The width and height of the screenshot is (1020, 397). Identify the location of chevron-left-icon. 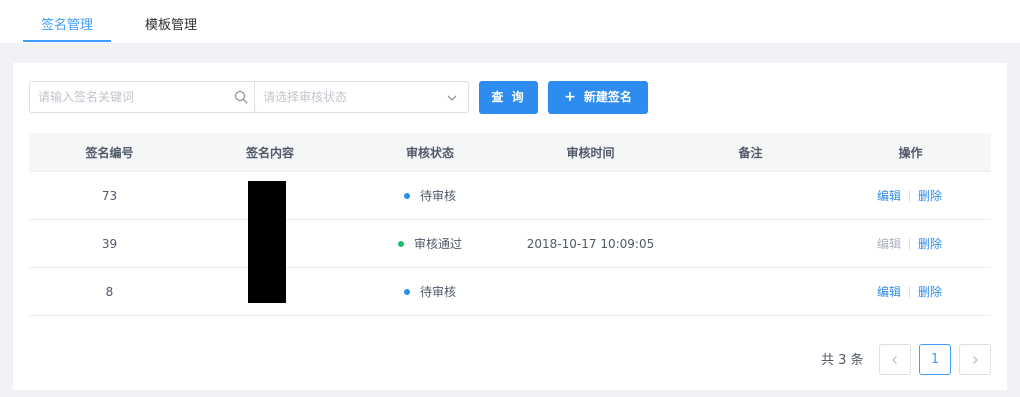
(894, 359).